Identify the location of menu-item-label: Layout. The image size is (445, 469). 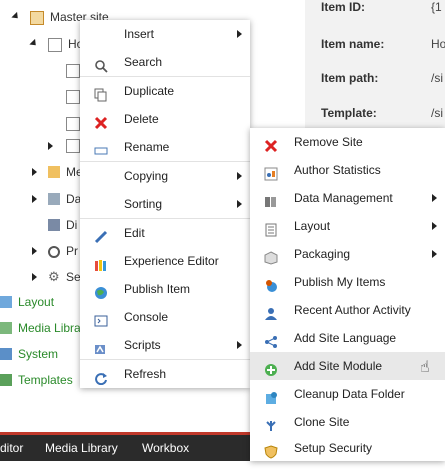
(312, 226).